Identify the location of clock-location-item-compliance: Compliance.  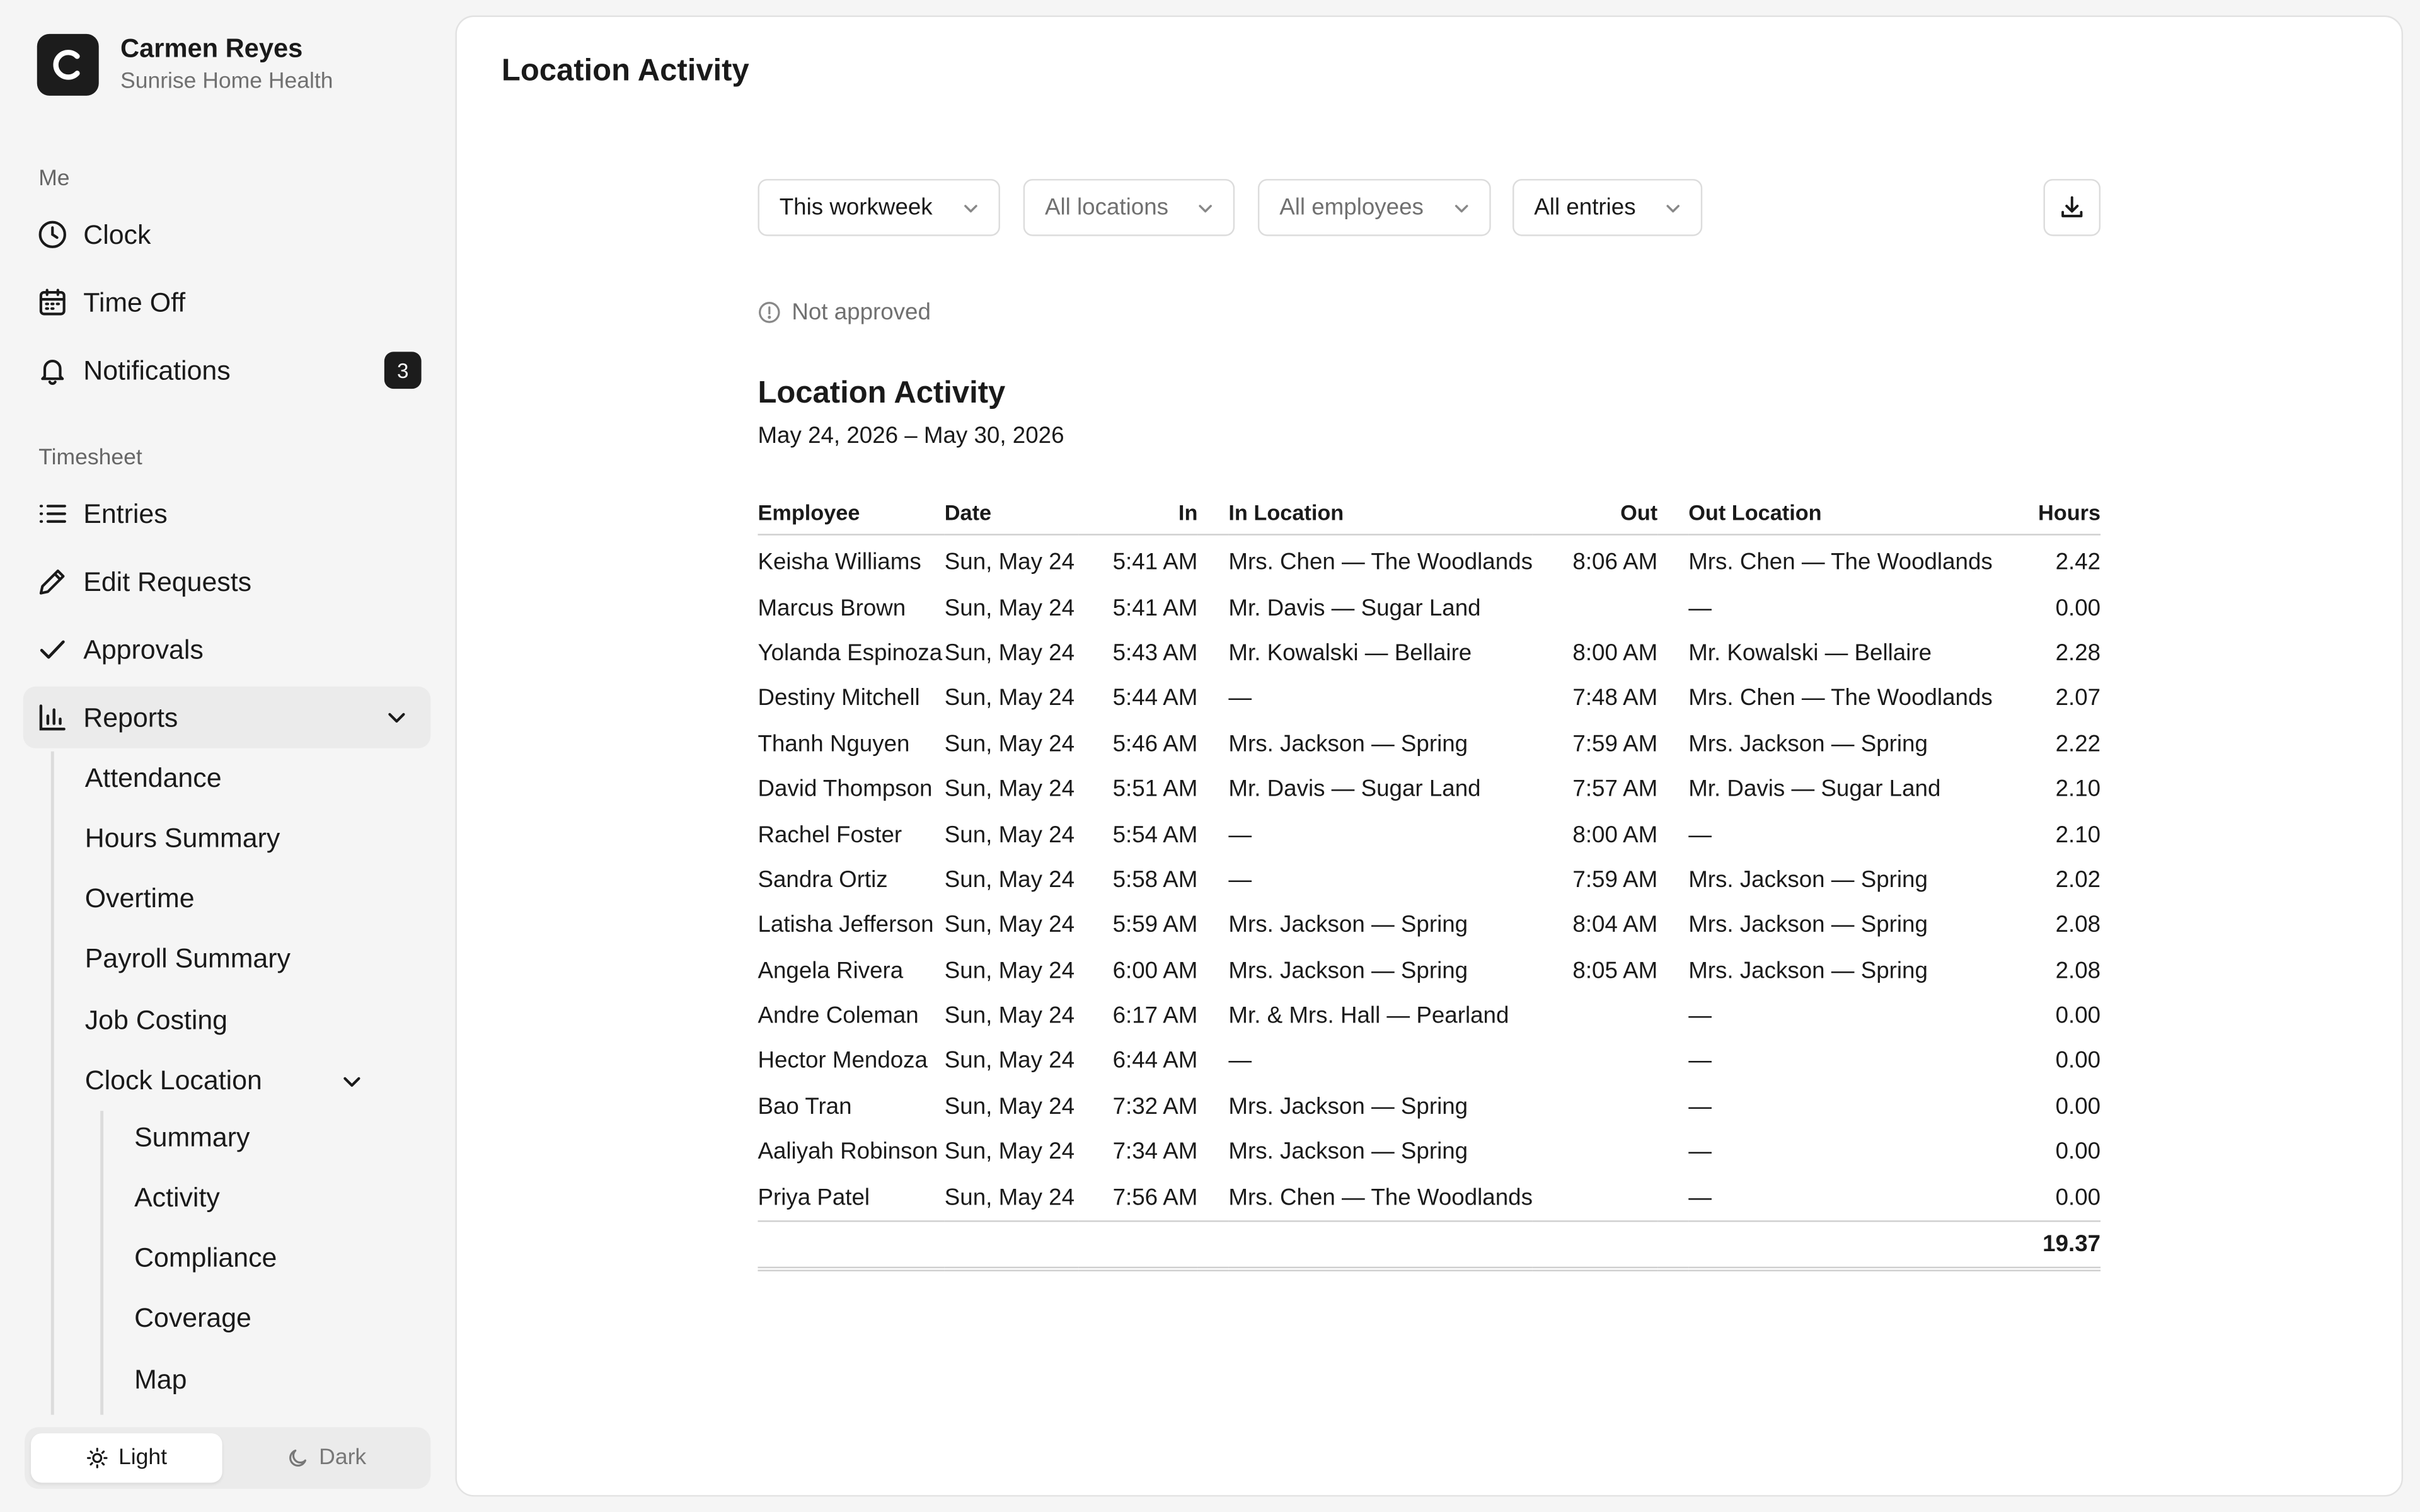
(205, 1258).